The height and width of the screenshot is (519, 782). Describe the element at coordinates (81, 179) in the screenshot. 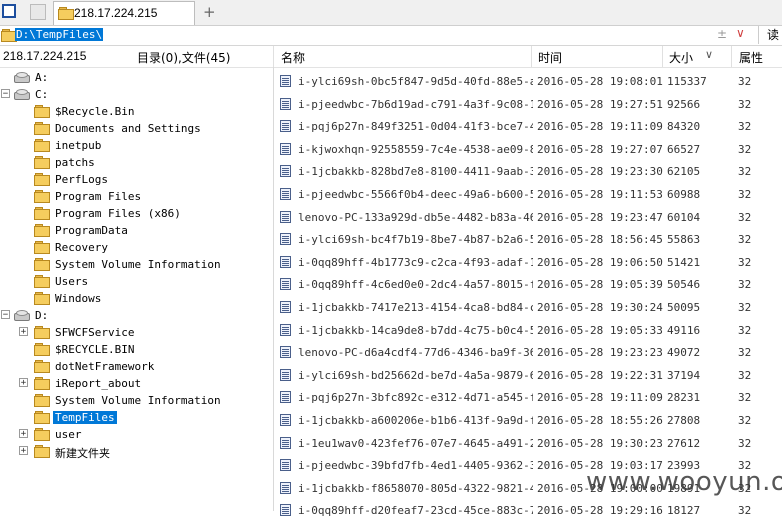

I see `tree-item-label: PerfLogs` at that location.